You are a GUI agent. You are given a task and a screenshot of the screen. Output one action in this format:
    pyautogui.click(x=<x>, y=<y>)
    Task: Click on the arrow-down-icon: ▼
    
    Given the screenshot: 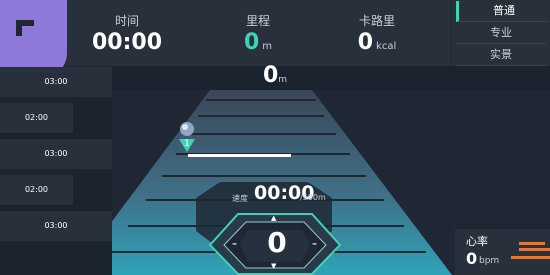 What is the action you would take?
    pyautogui.click(x=274, y=266)
    